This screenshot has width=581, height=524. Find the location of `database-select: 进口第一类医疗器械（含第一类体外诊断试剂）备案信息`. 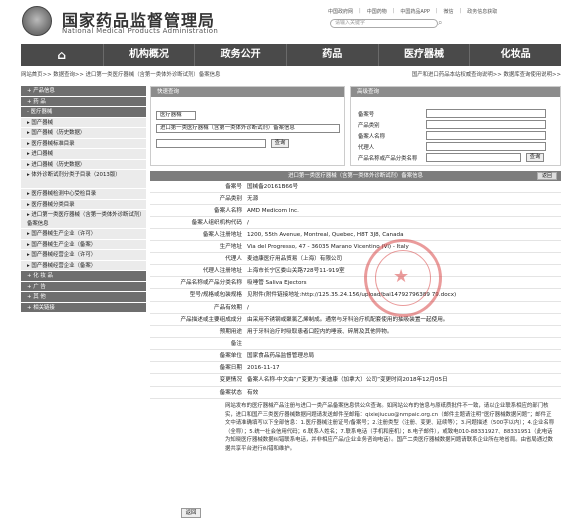

database-select: 进口第一类医疗器械（含第一类体外诊断试剂）备案信息 is located at coordinates (248, 128).